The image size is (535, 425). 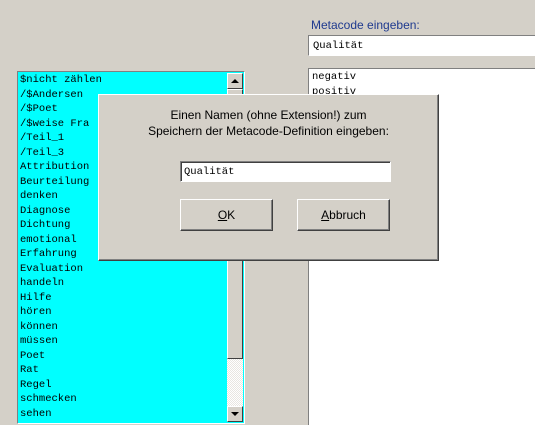 I want to click on cancel-label-rest: bbruch, so click(x=347, y=215).